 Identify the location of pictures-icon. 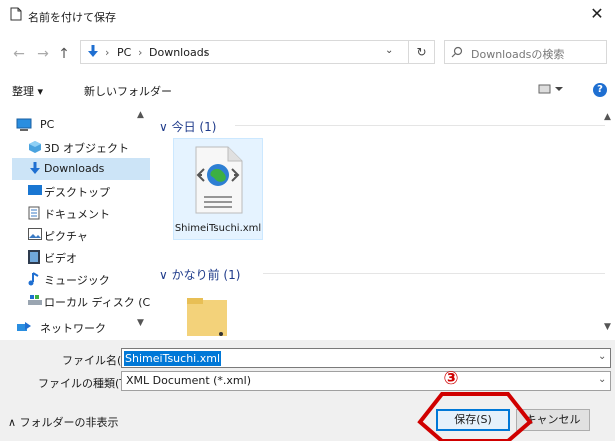
(35, 234).